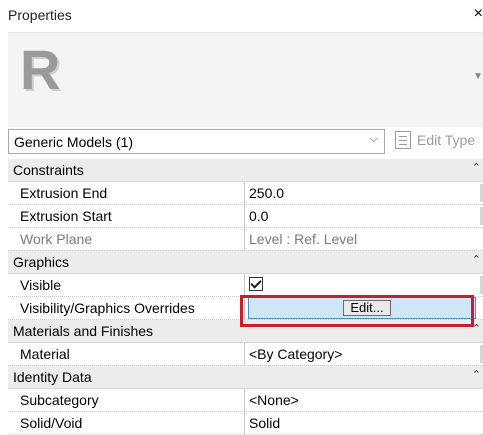 This screenshot has width=483, height=435. Describe the element at coordinates (241, 15) in the screenshot. I see `properties-titlebar: Properties ×` at that location.